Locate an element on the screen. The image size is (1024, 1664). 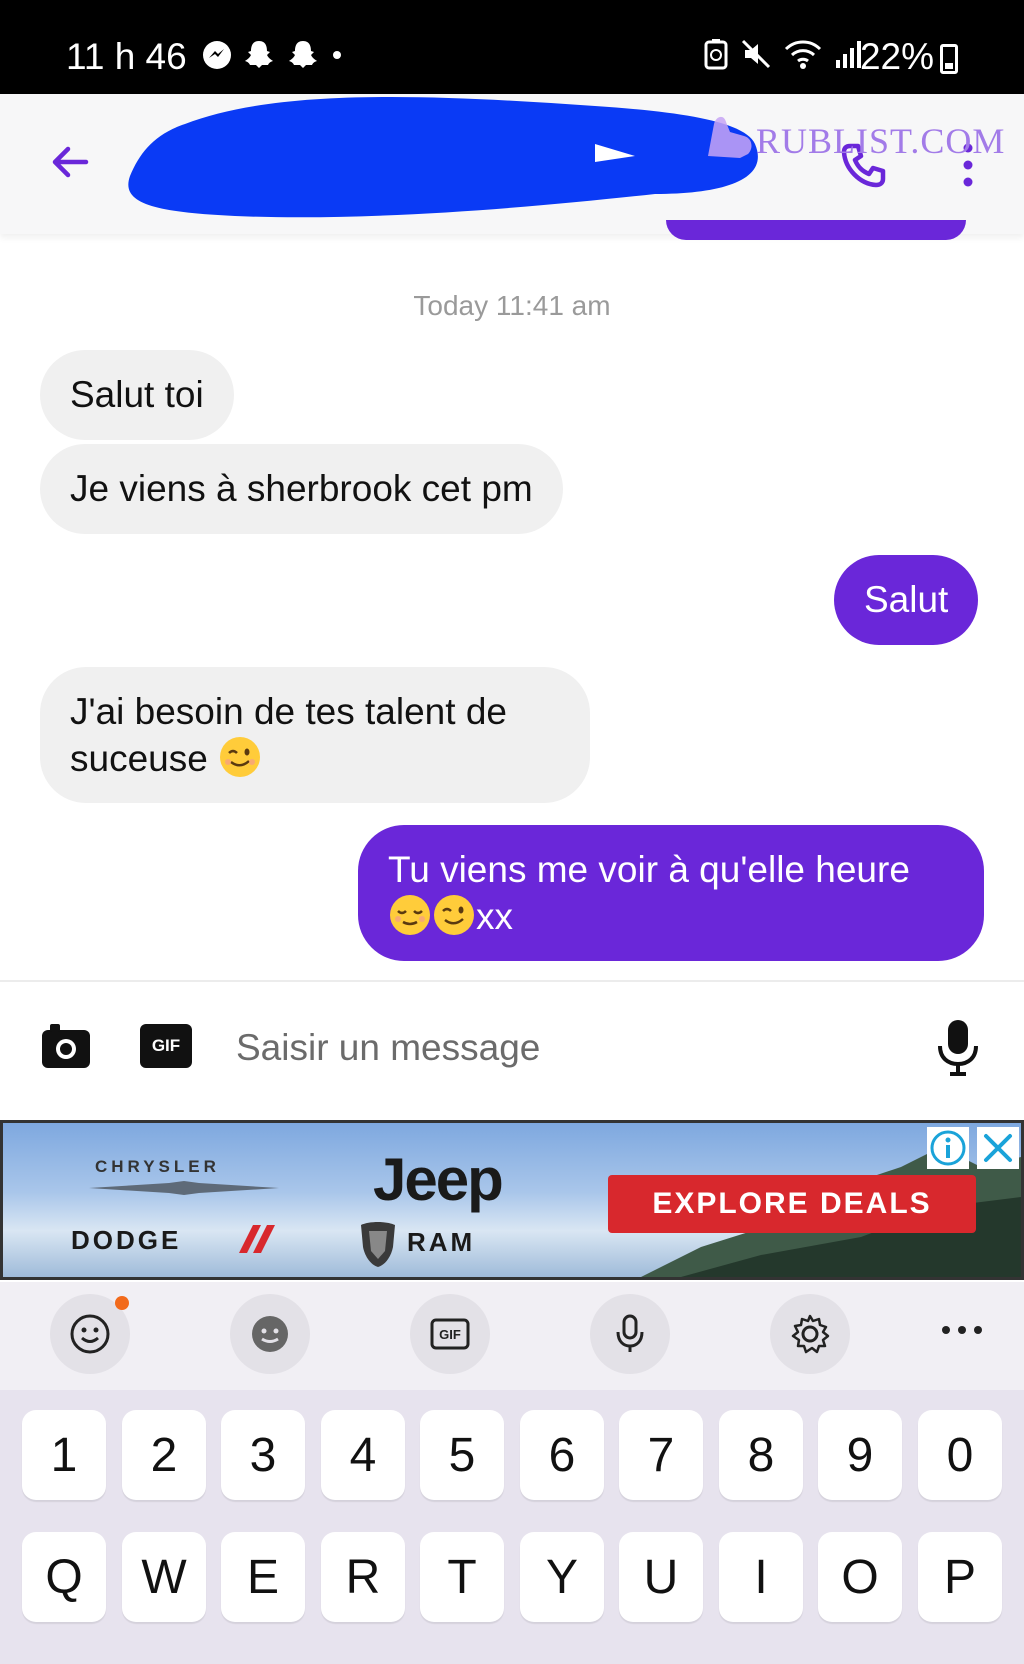
back-arrow-icon is located at coordinates (70, 162).